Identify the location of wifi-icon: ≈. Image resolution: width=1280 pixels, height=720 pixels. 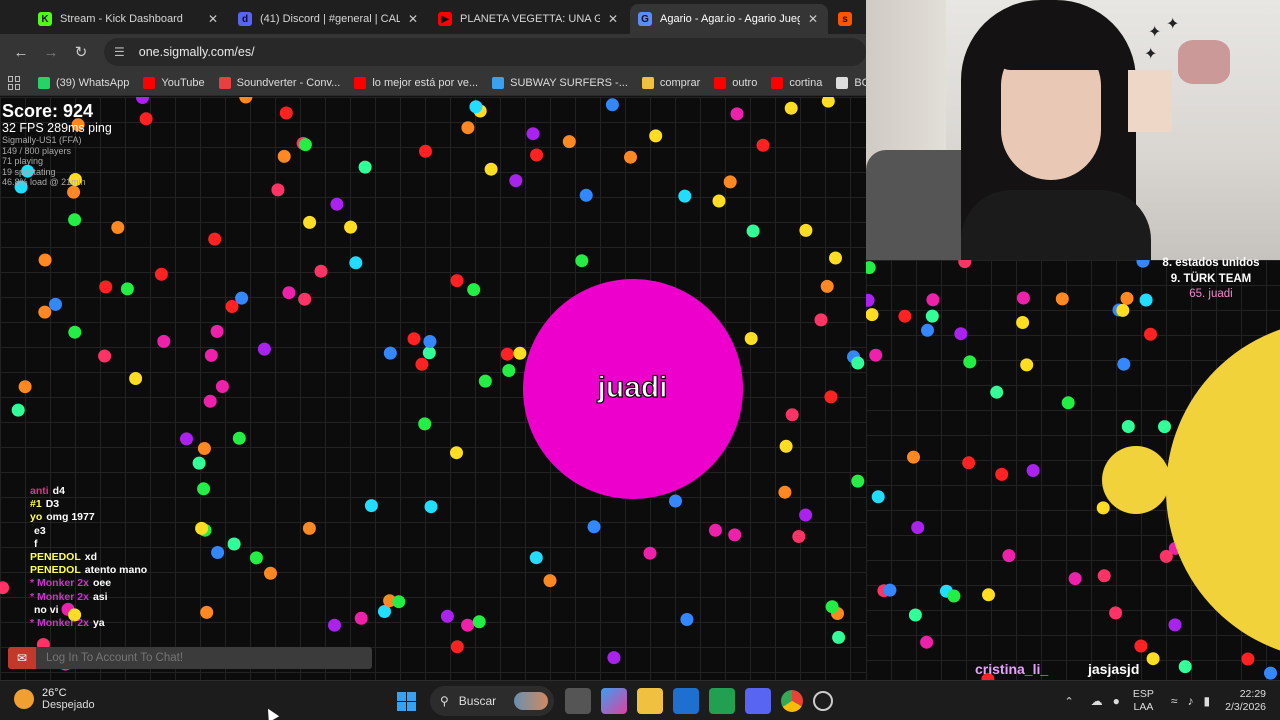
(1174, 701).